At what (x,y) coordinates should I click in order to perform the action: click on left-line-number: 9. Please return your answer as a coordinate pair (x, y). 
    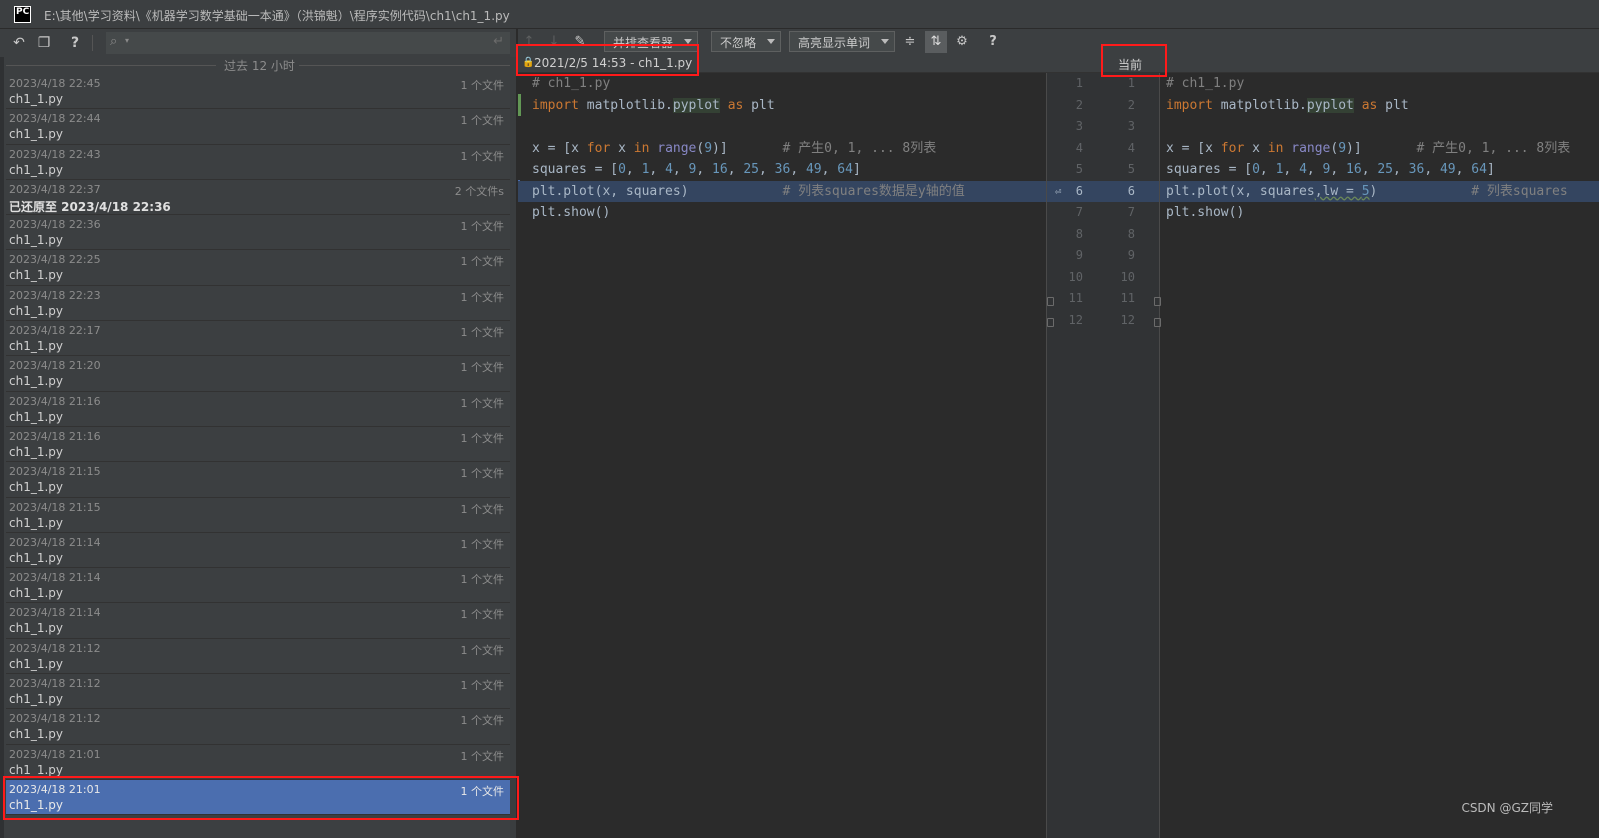
    Looking at the image, I should click on (1079, 255).